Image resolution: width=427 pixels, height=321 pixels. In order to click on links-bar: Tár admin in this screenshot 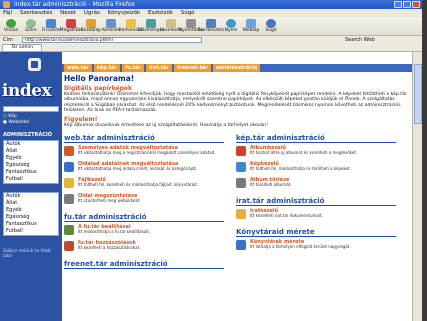, I will do `click(211, 48)`.